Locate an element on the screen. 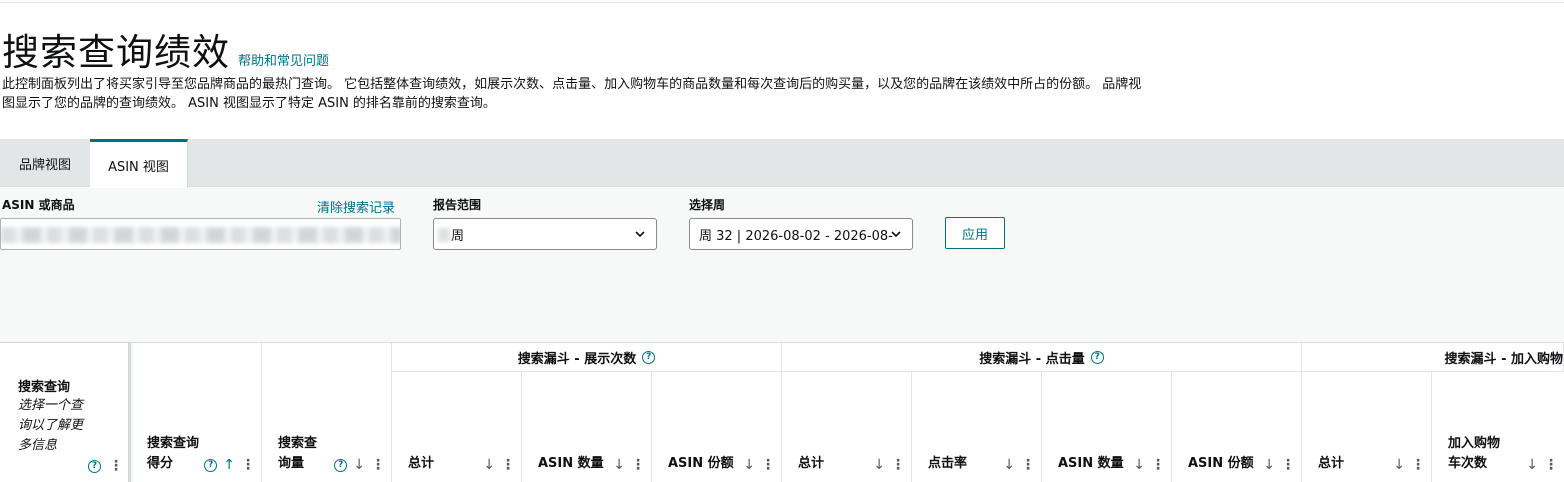 Image resolution: width=1564 pixels, height=482 pixels. column-search-query: 搜索查询 选择一个查询以了解更多信息 ? ⋮ is located at coordinates (65, 412).